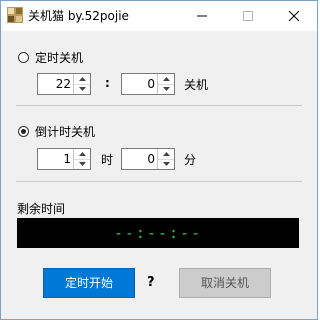 This screenshot has height=320, width=320. I want to click on remaining-time-label: 剩余时间, so click(41, 209).